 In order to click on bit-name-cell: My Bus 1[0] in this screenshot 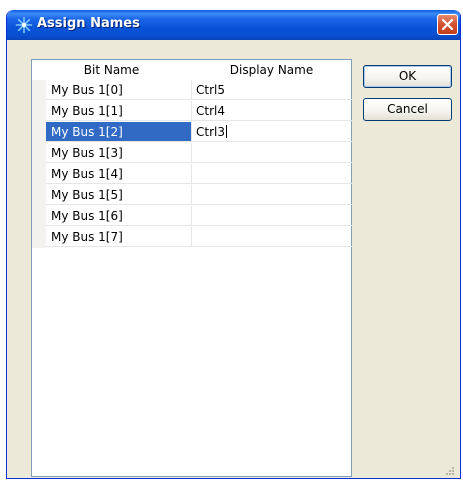, I will do `click(118, 90)`.